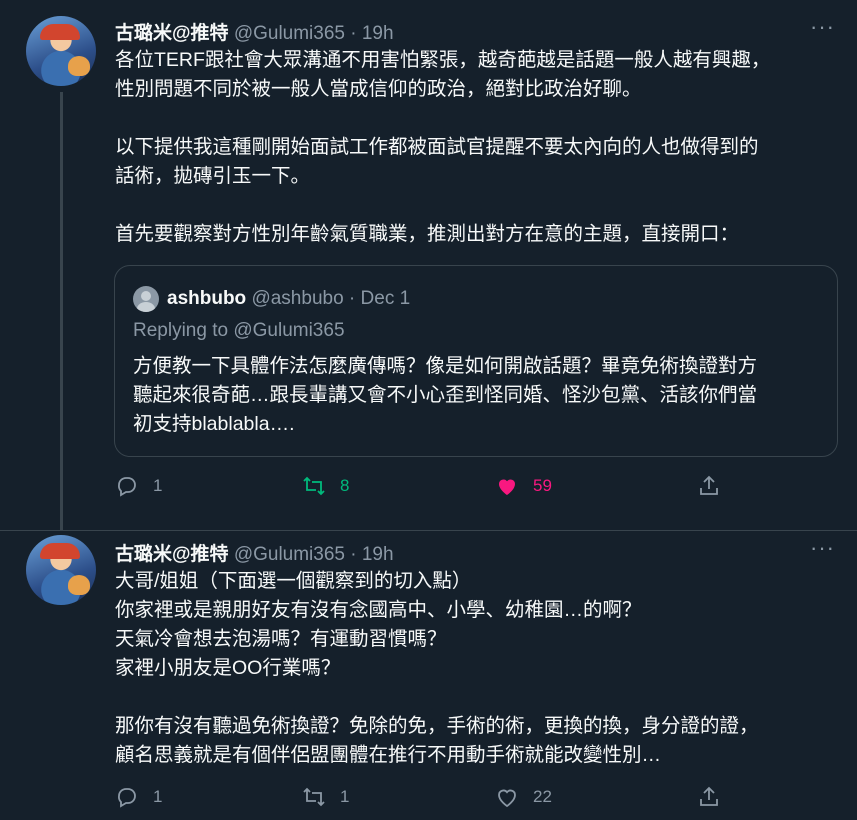 The width and height of the screenshot is (857, 820). Describe the element at coordinates (207, 298) in the screenshot. I see `quote-author-name: ashbubo` at that location.